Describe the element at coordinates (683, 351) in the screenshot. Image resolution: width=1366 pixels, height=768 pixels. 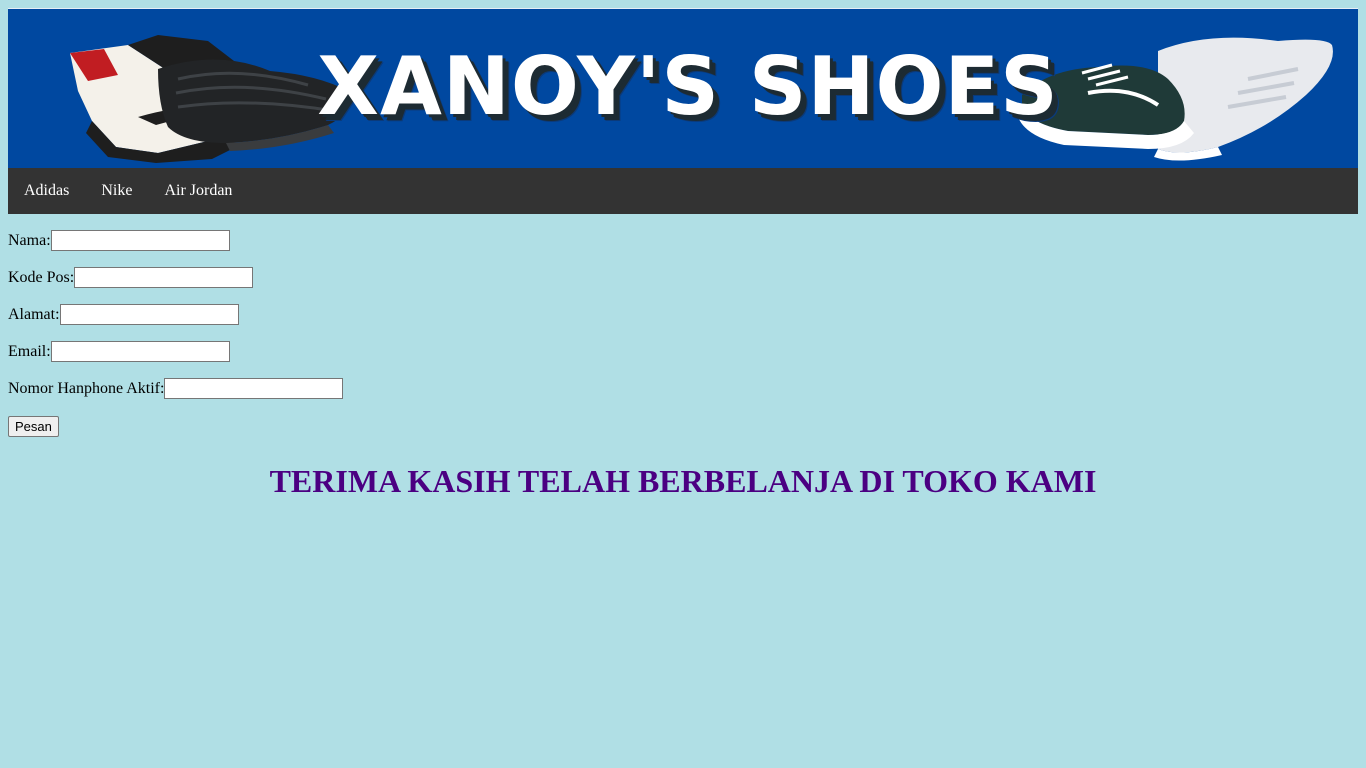
I see `form-row-email: Email:` at that location.